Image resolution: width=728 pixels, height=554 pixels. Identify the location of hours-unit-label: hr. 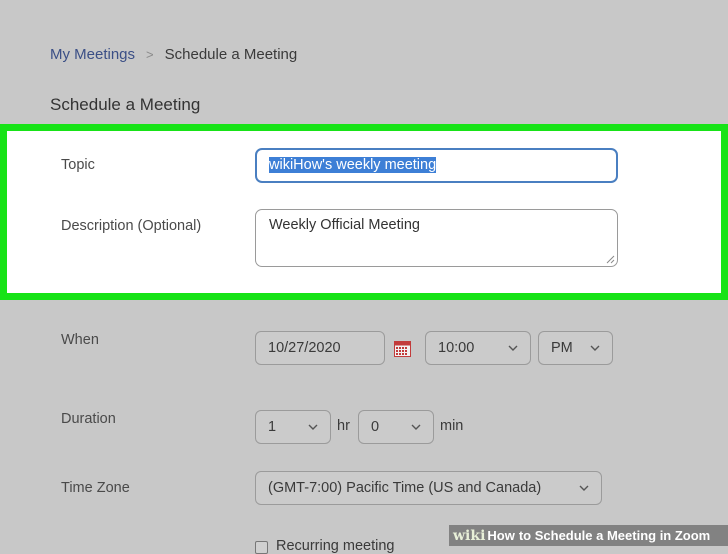
(343, 426).